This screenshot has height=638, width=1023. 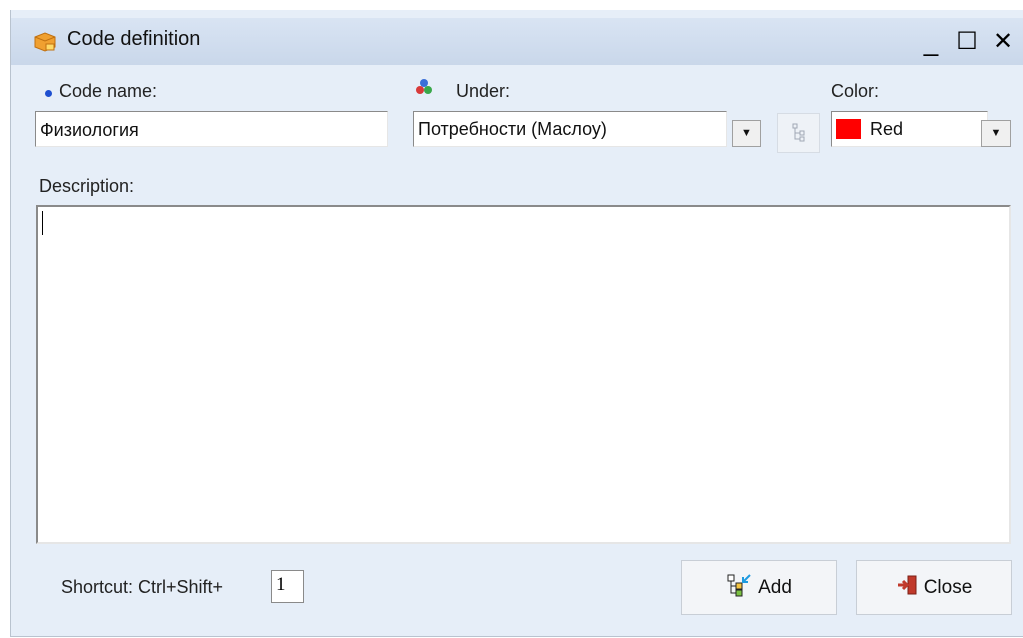 What do you see at coordinates (799, 135) in the screenshot?
I see `code-tree-icon` at bounding box center [799, 135].